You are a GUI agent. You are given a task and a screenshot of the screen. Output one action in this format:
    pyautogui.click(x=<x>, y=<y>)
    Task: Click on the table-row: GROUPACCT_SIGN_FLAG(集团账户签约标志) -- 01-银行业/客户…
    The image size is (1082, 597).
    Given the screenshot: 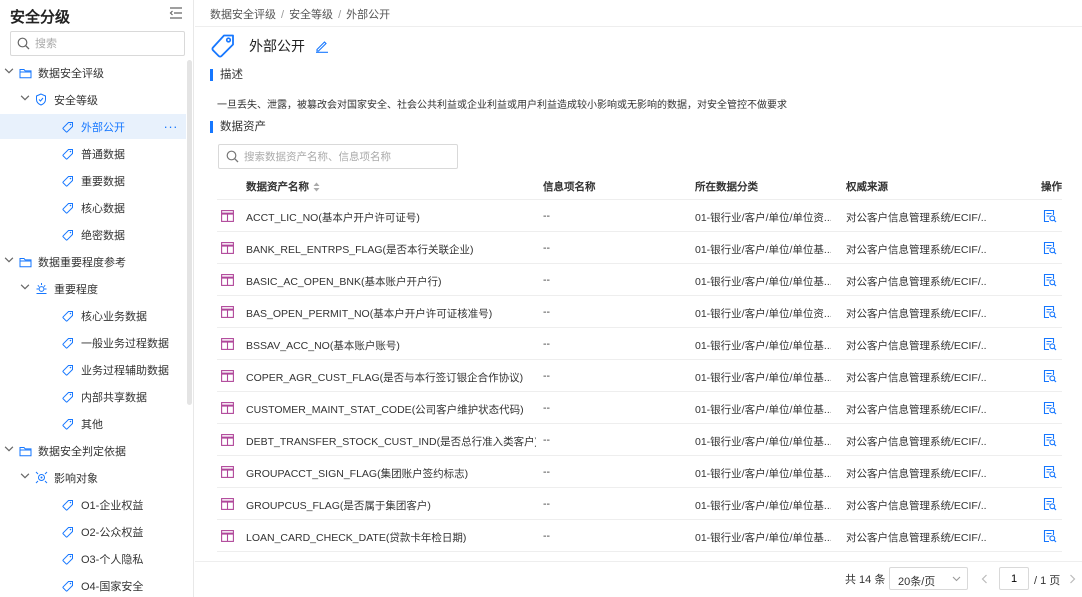 What is the action you would take?
    pyautogui.click(x=639, y=472)
    